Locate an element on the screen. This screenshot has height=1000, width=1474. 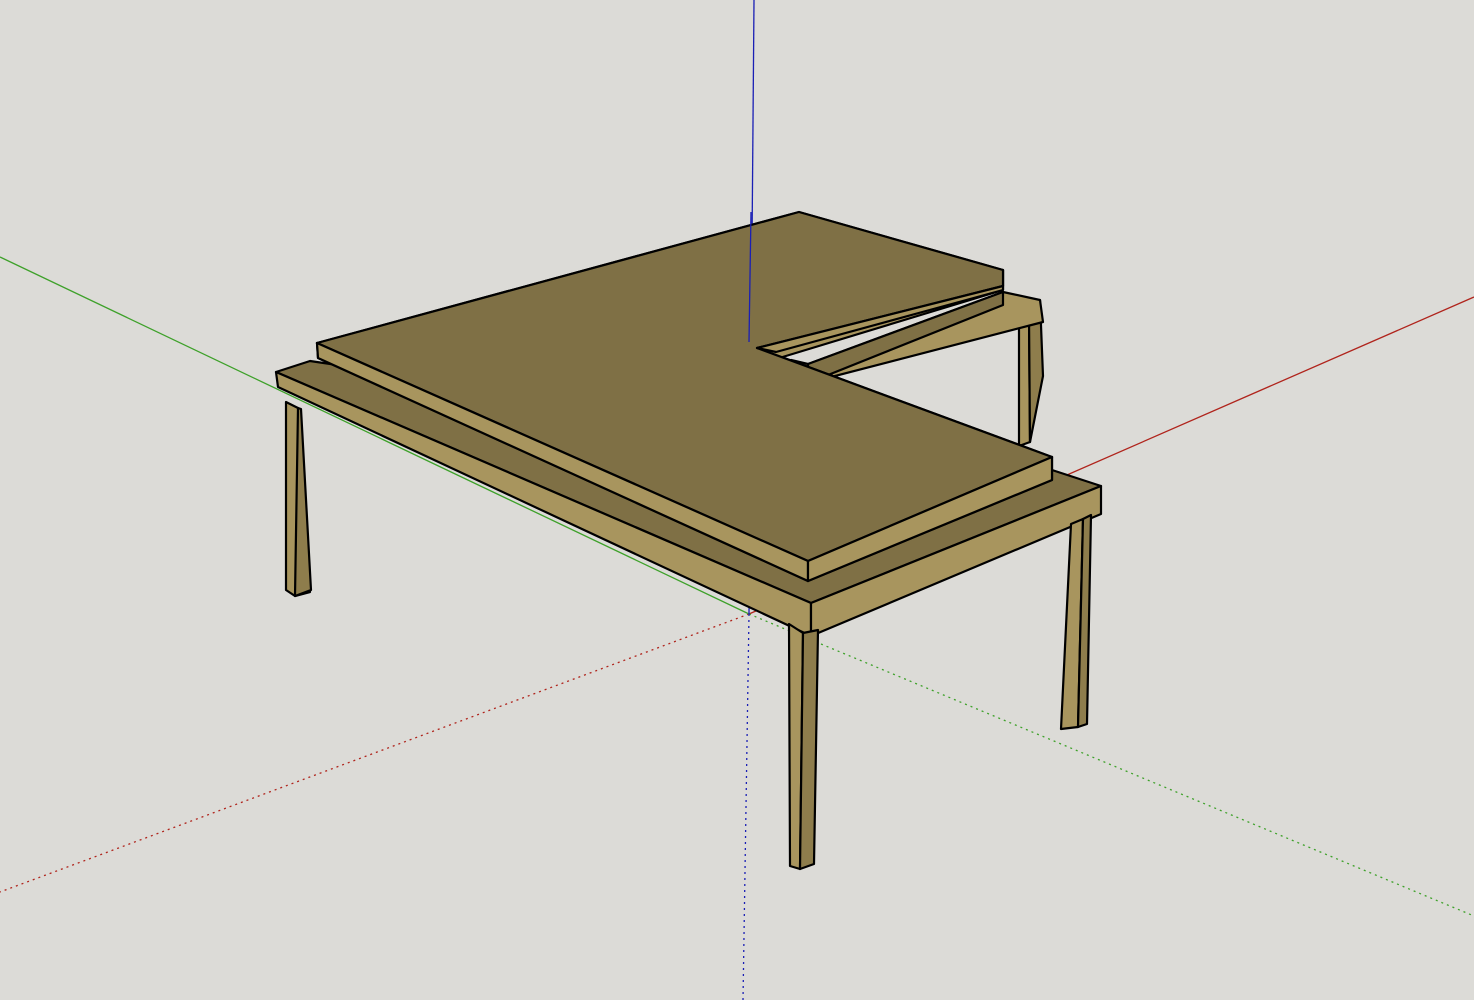
red-axis-negative is located at coordinates (375, 753).